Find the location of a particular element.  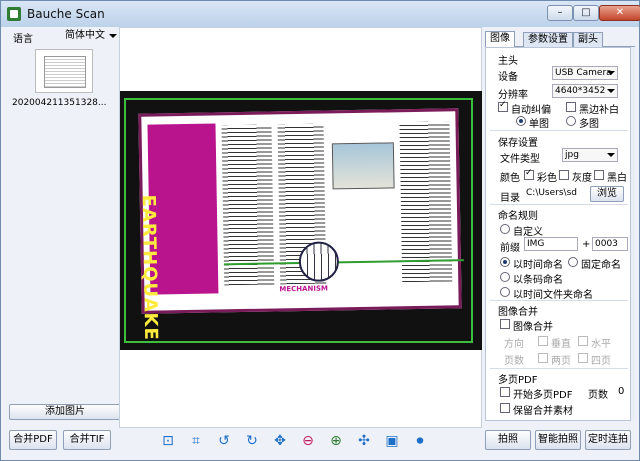

document-photo is located at coordinates (363, 166).